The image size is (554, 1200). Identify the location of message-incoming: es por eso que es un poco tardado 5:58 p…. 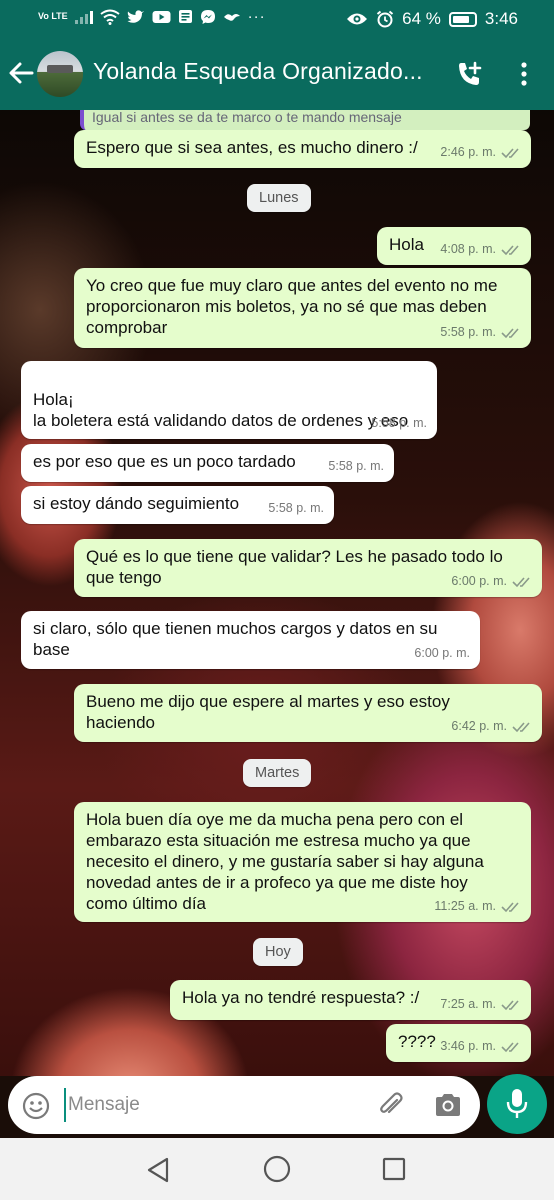
(207, 463).